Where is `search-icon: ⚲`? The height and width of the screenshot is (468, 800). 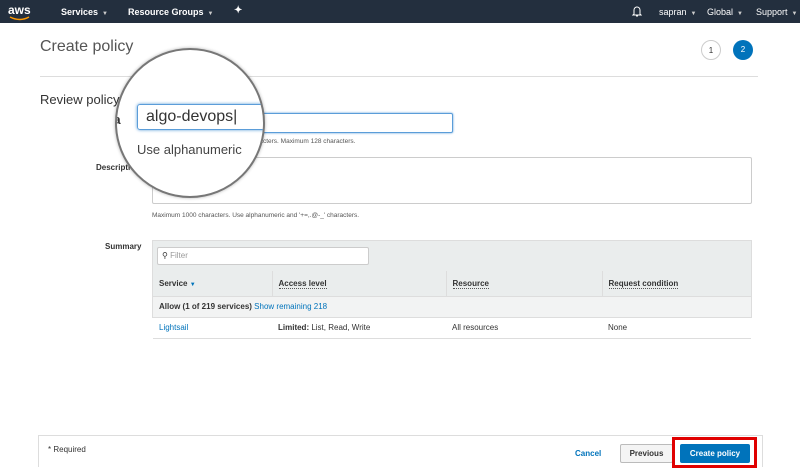
search-icon: ⚲ is located at coordinates (165, 255).